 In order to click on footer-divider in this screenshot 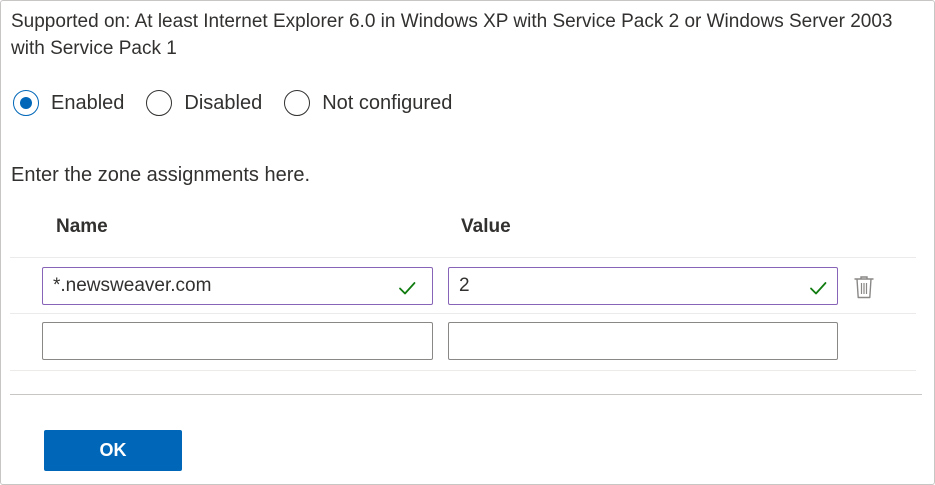, I will do `click(466, 394)`.